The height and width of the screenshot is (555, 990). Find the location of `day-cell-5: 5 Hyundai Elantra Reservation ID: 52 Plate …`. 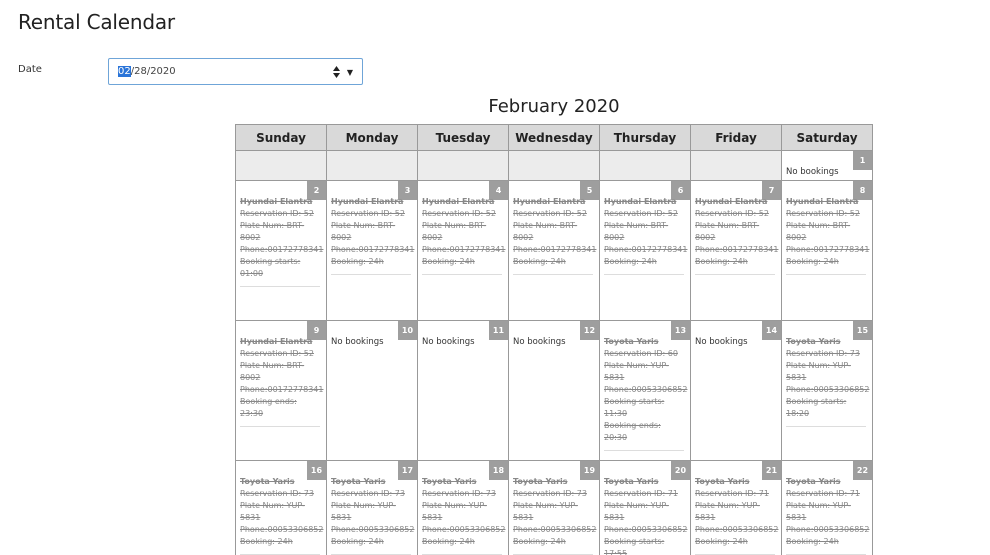

day-cell-5: 5 Hyundai Elantra Reservation ID: 52 Plate … is located at coordinates (554, 251).